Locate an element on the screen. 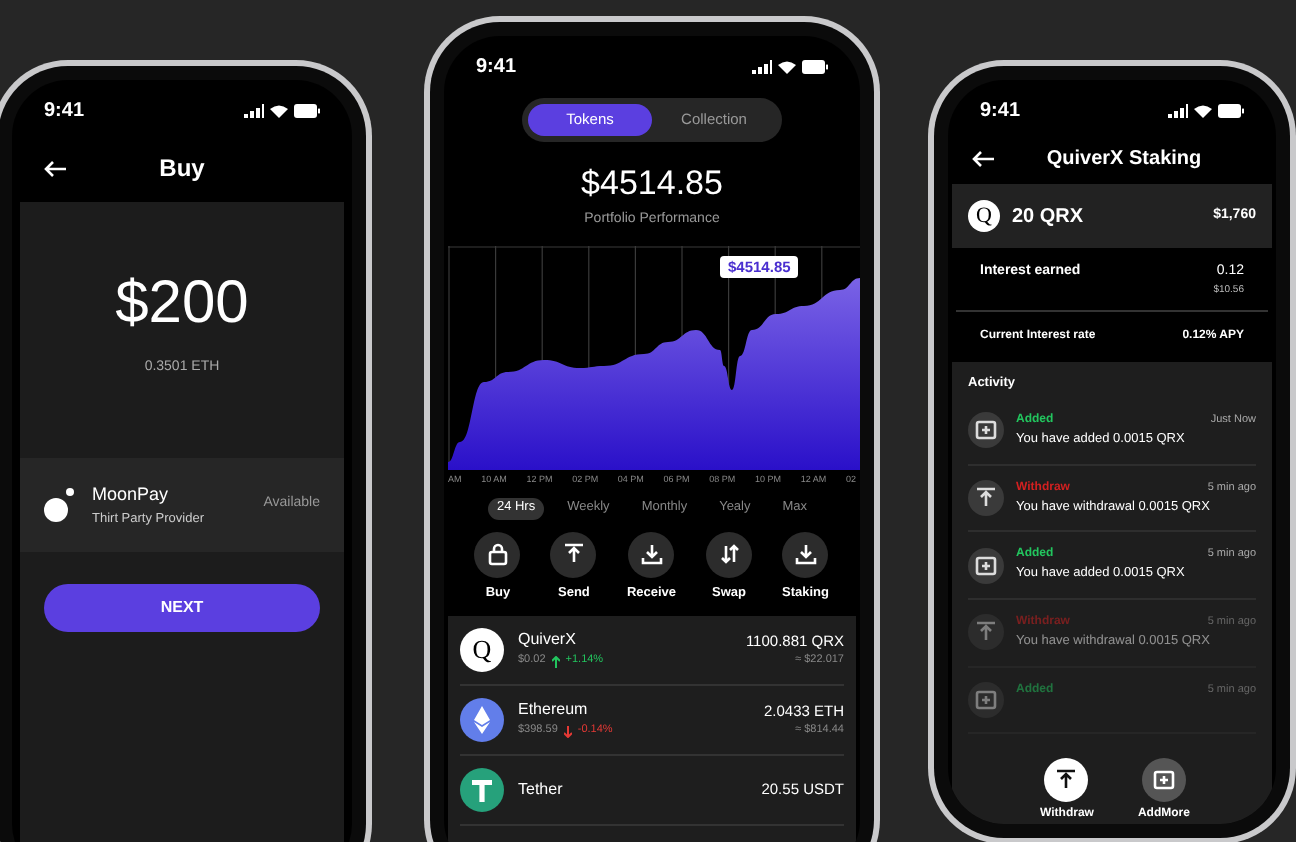 This screenshot has height=842, width=1296. bag-icon is located at coordinates (497, 554).